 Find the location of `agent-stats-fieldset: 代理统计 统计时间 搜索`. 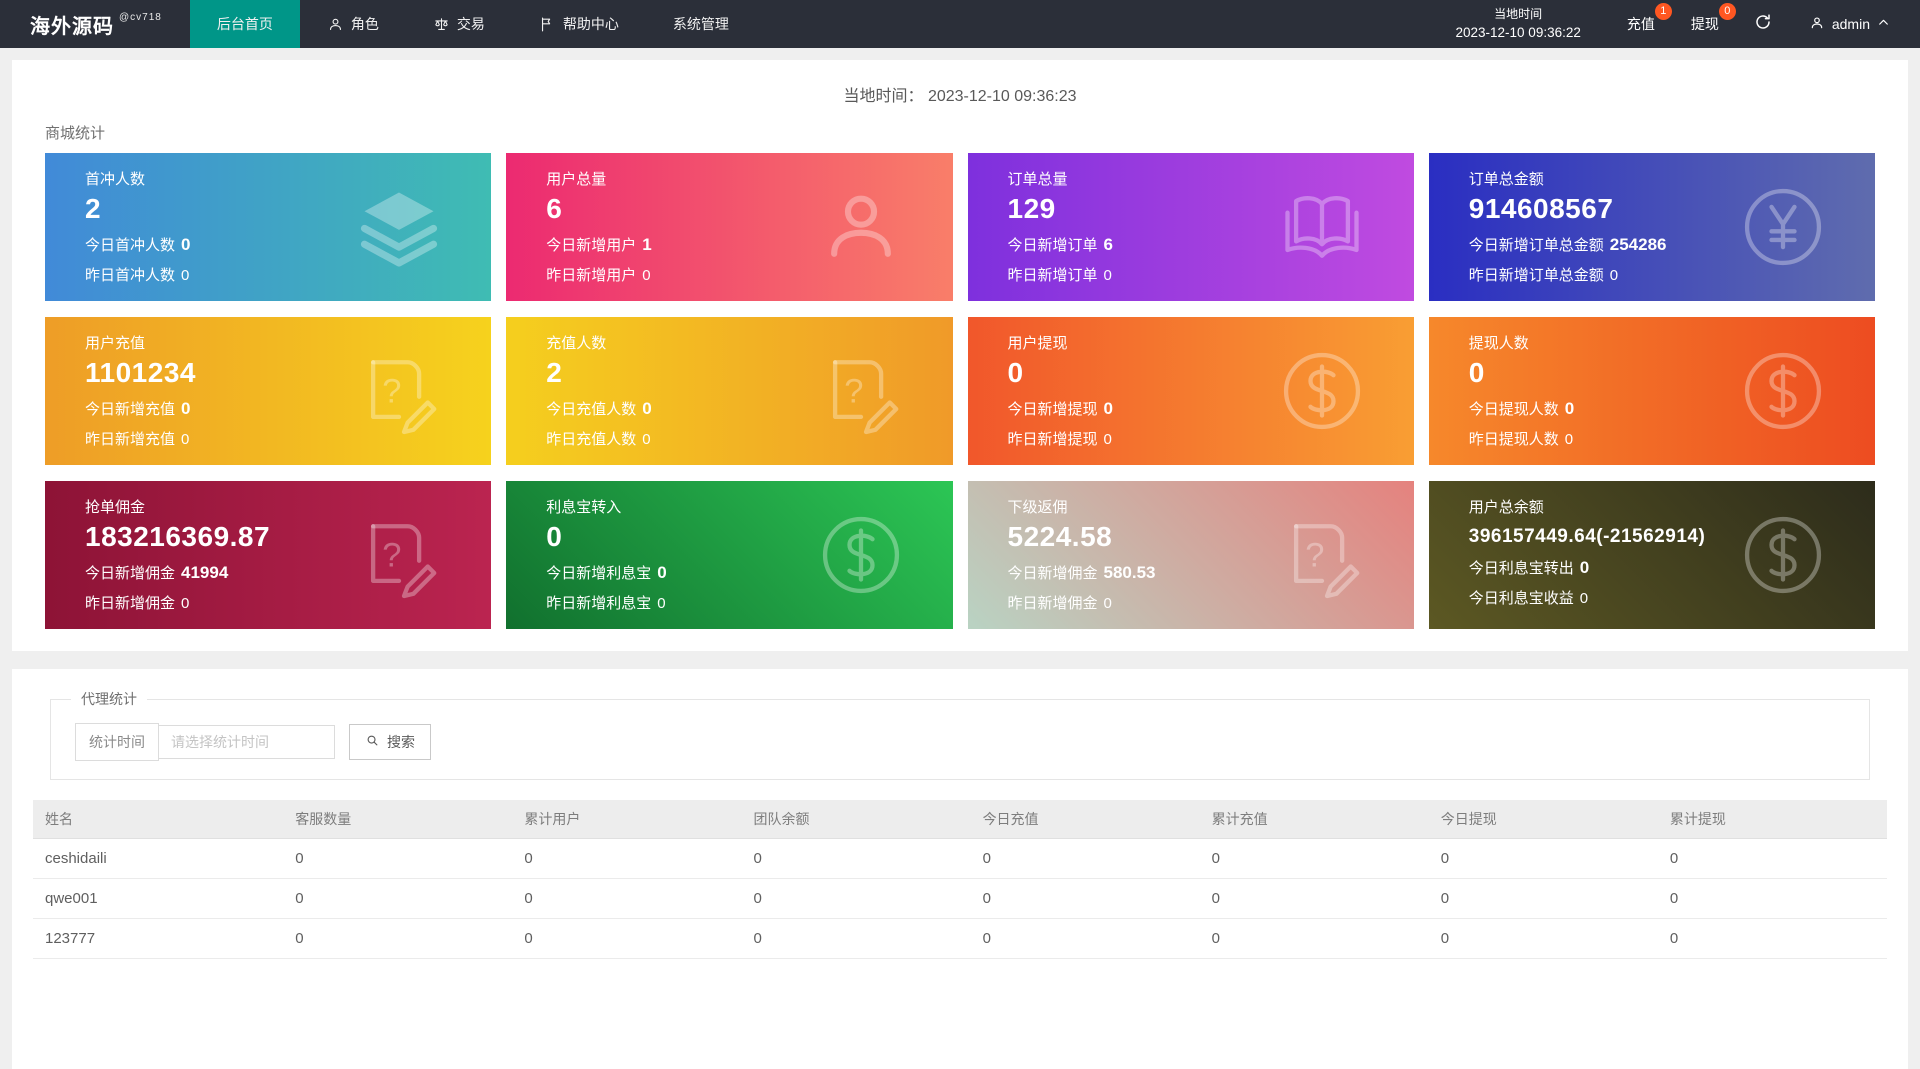

agent-stats-fieldset: 代理统计 统计时间 搜索 is located at coordinates (960, 734).